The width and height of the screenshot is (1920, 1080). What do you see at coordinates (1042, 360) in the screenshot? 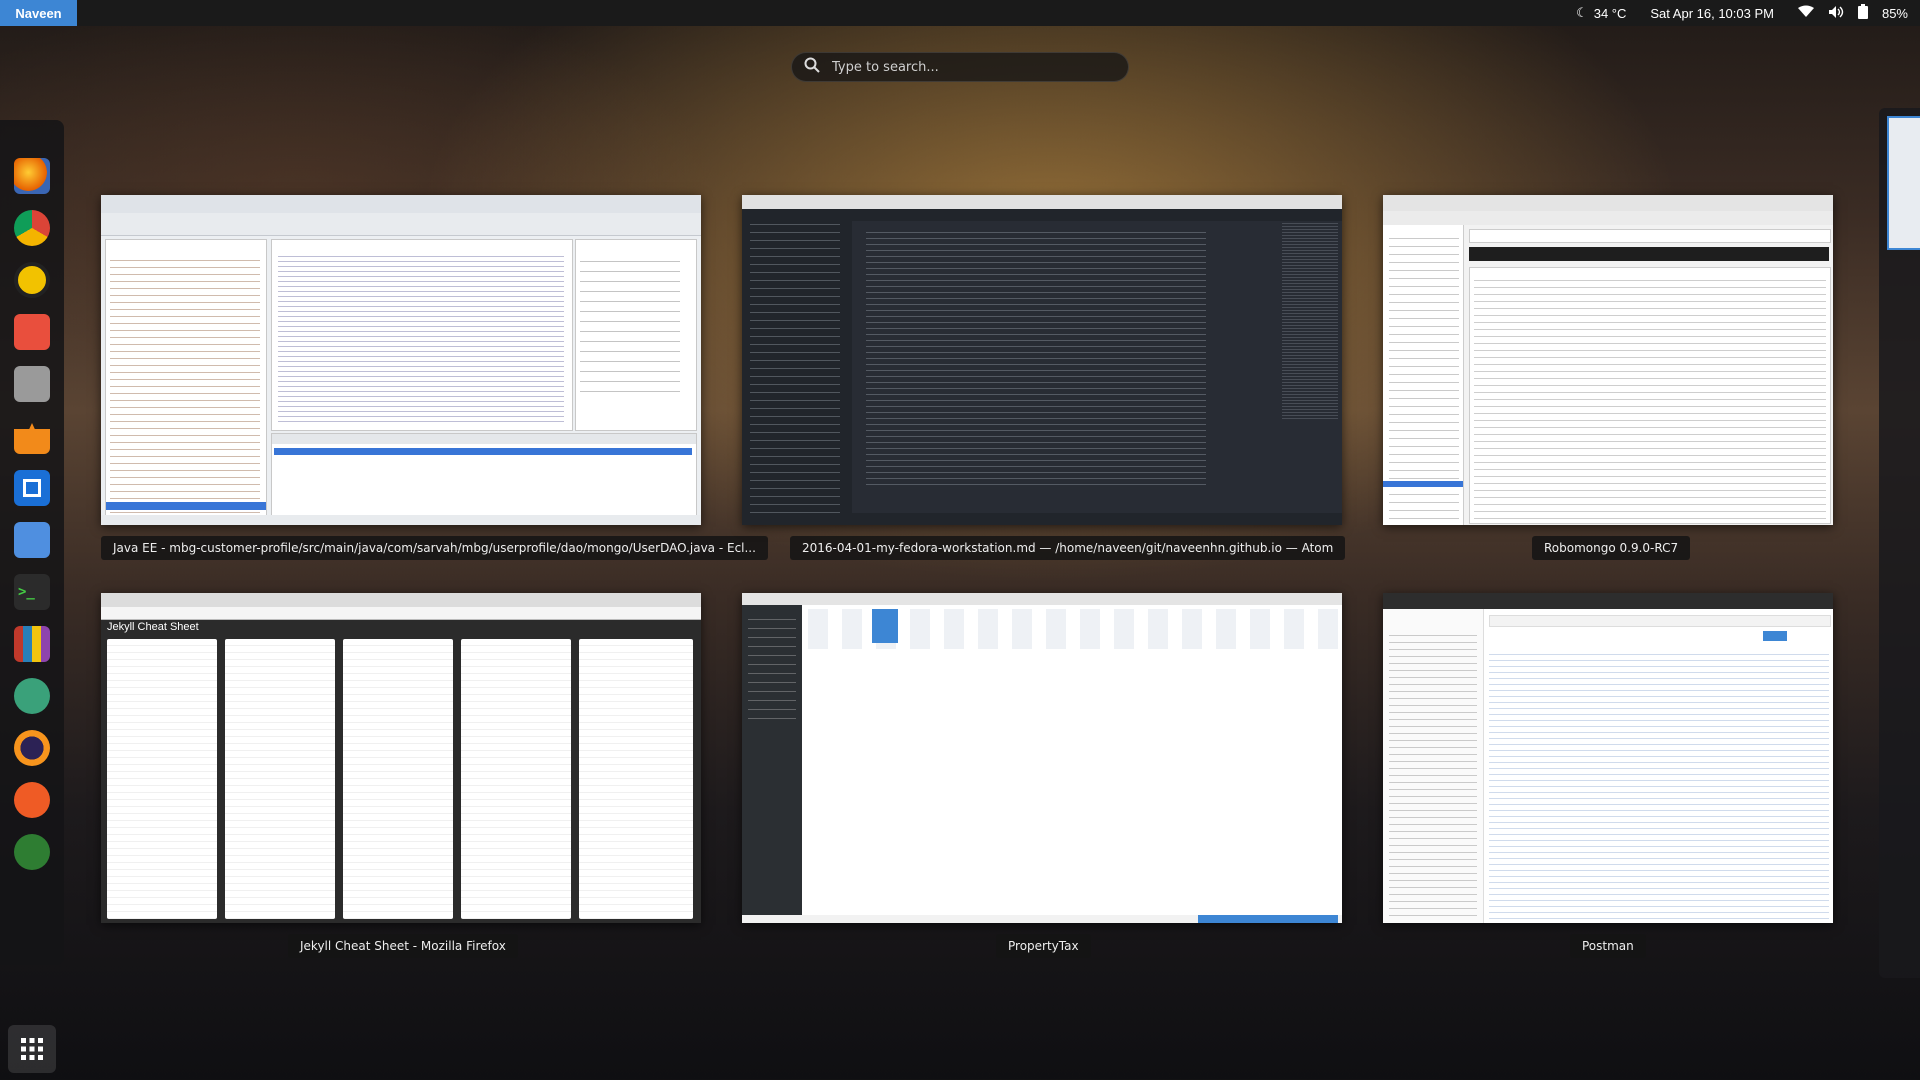
I see `window-thumbnail-atom` at bounding box center [1042, 360].